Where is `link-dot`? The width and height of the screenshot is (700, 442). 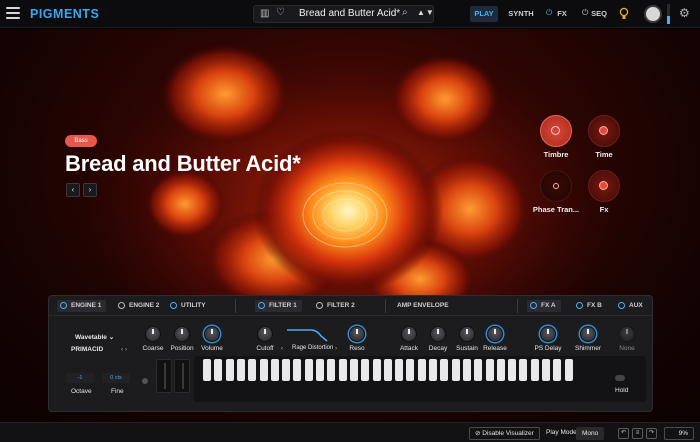 link-dot is located at coordinates (145, 381).